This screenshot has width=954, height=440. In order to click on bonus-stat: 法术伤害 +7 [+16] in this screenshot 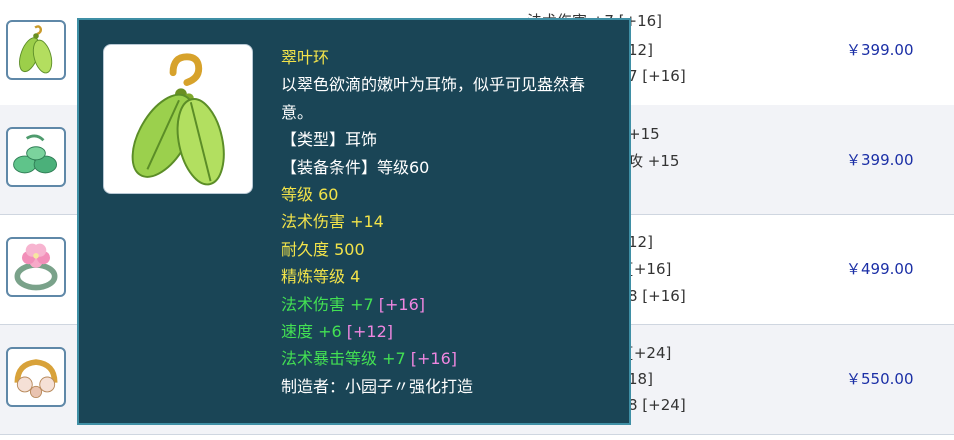, I will do `click(451, 304)`.